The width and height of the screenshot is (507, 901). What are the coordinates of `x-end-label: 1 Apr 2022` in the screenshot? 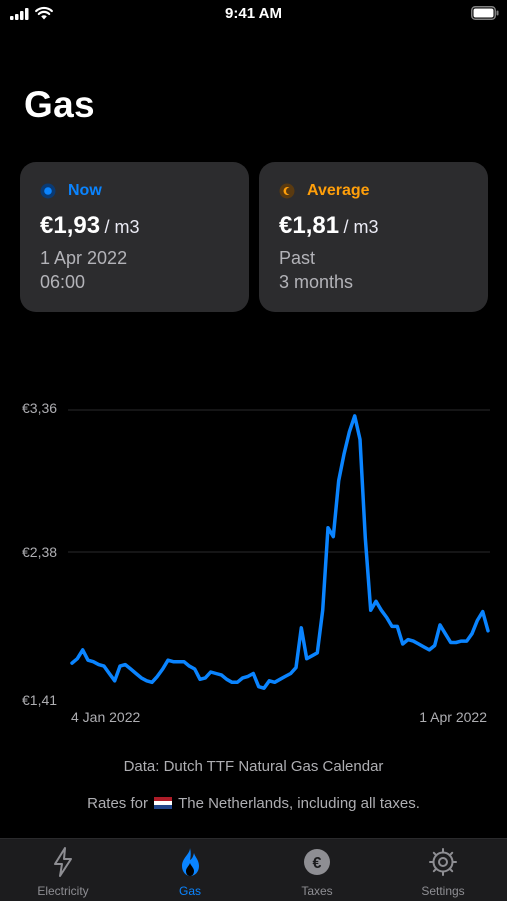 It's located at (453, 717).